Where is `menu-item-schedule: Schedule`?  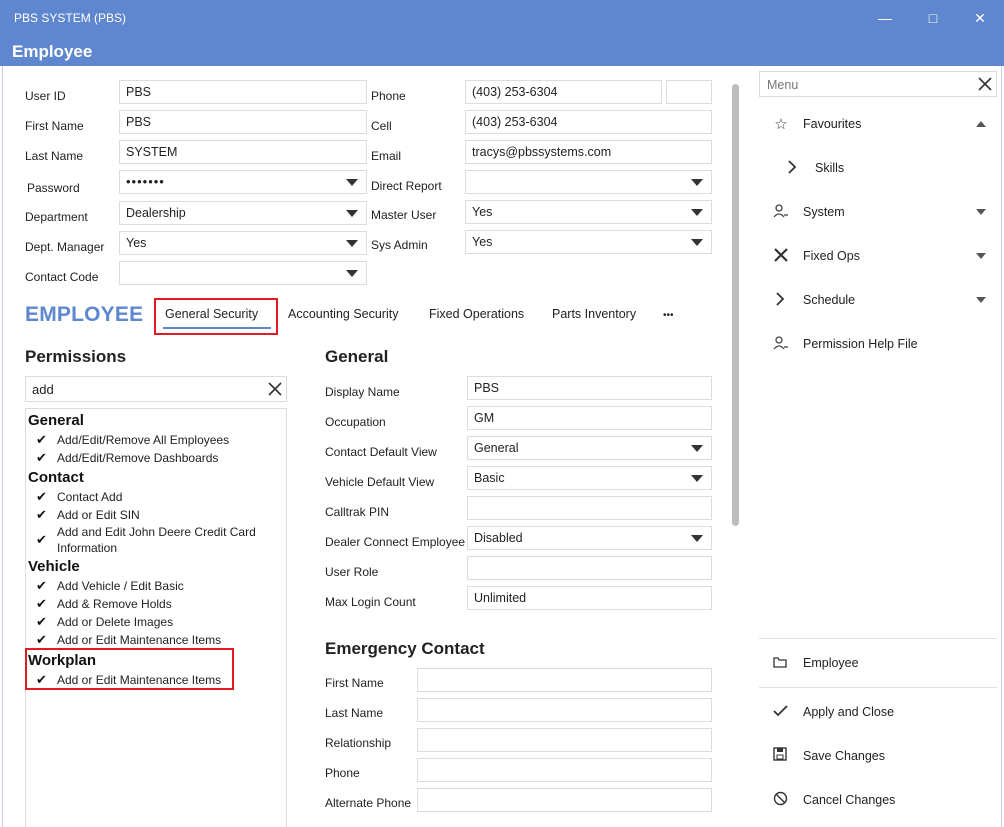
menu-item-schedule: Schedule is located at coordinates (829, 300).